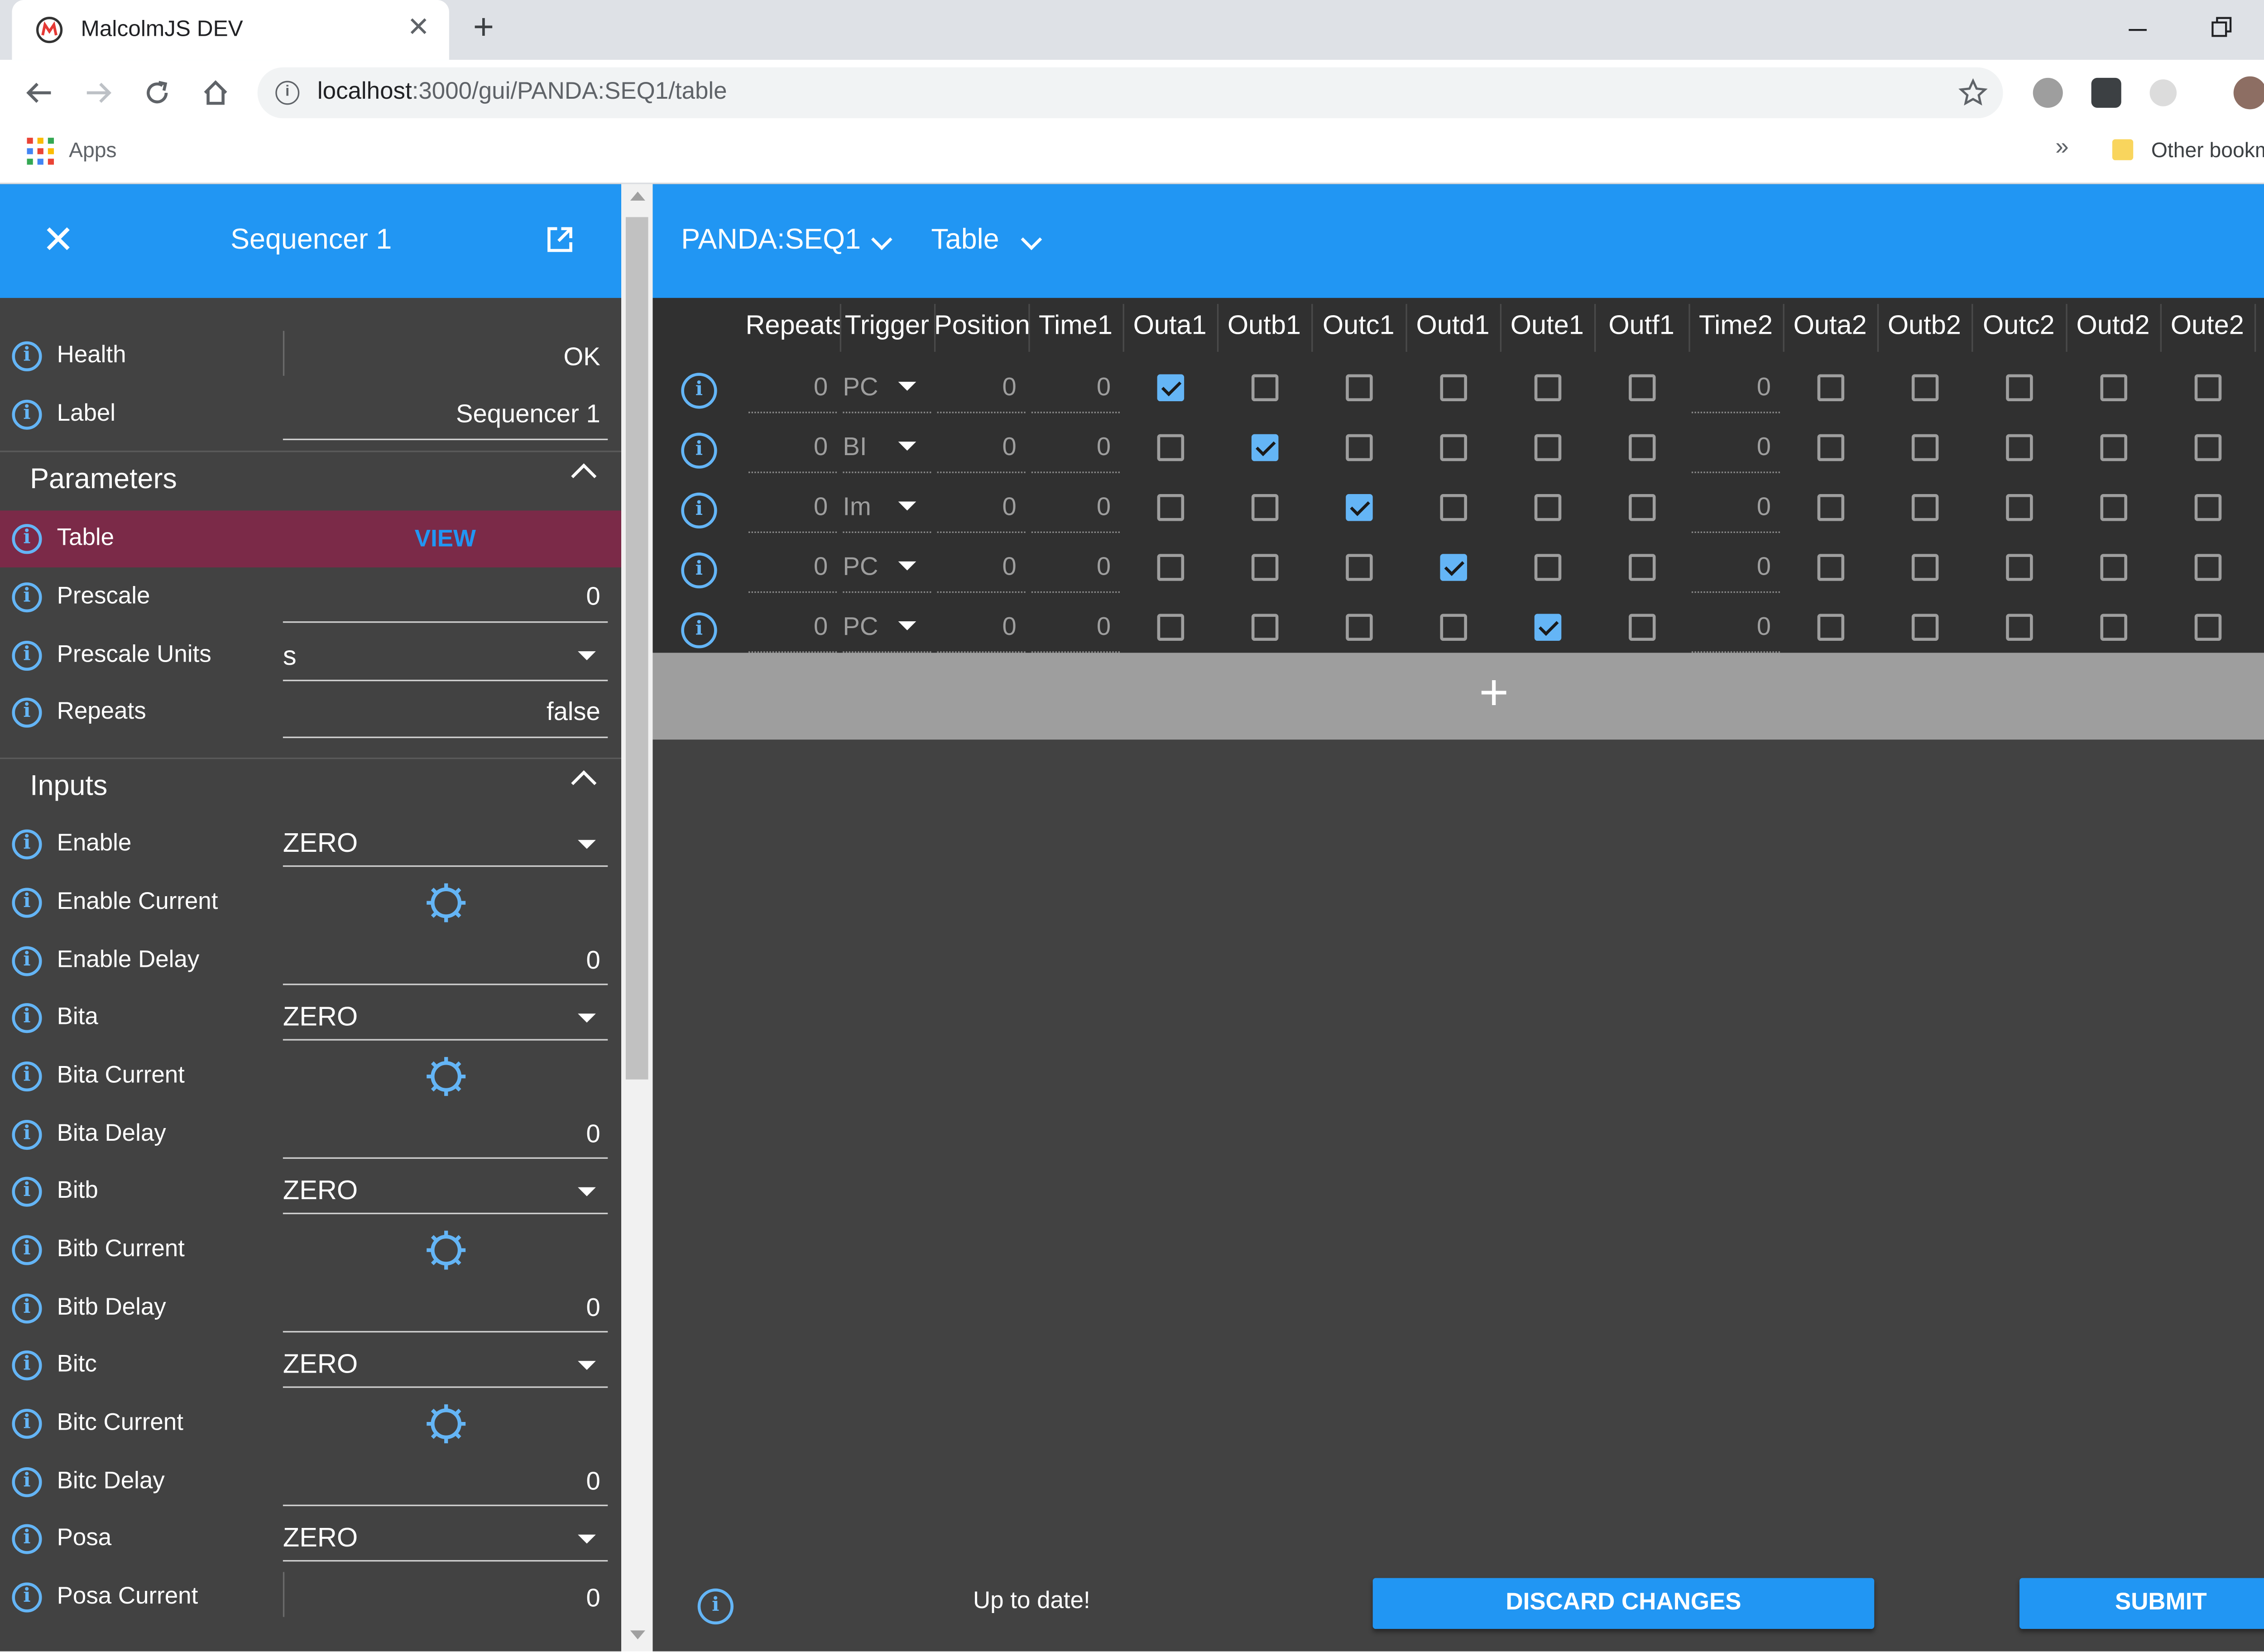 This screenshot has height=1652, width=2264. I want to click on bitb-delay-field: 0, so click(441, 1308).